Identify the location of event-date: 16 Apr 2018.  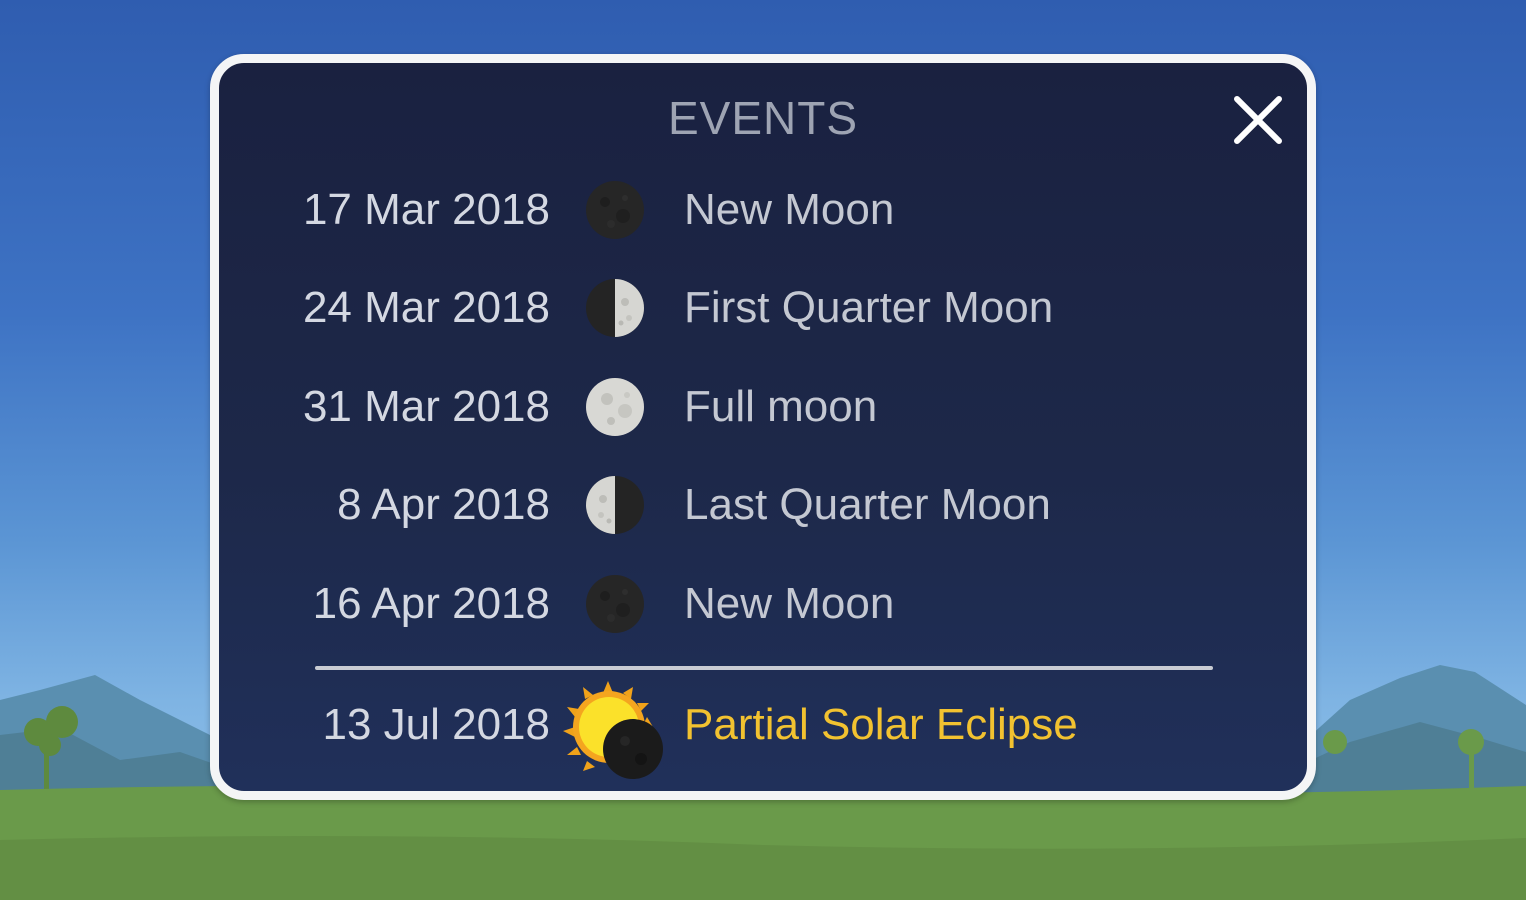
(431, 603).